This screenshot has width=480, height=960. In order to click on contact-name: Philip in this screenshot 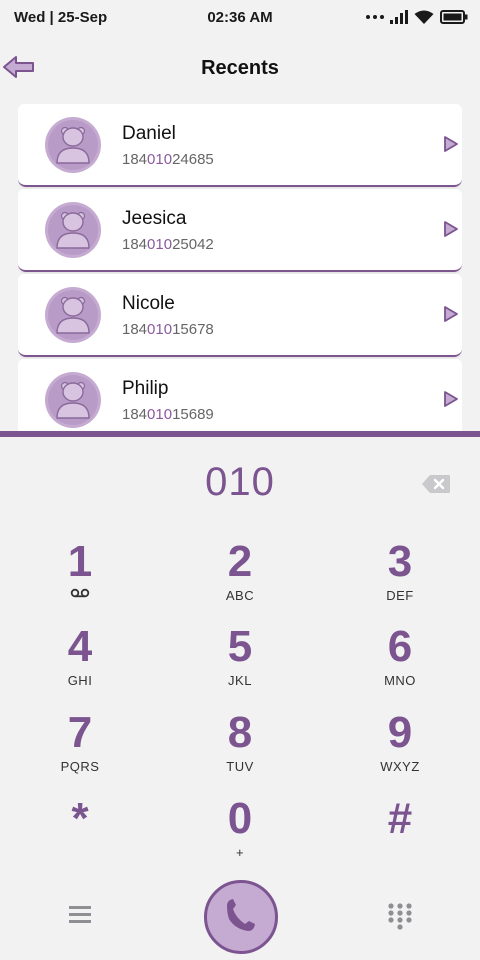, I will do `click(145, 388)`.